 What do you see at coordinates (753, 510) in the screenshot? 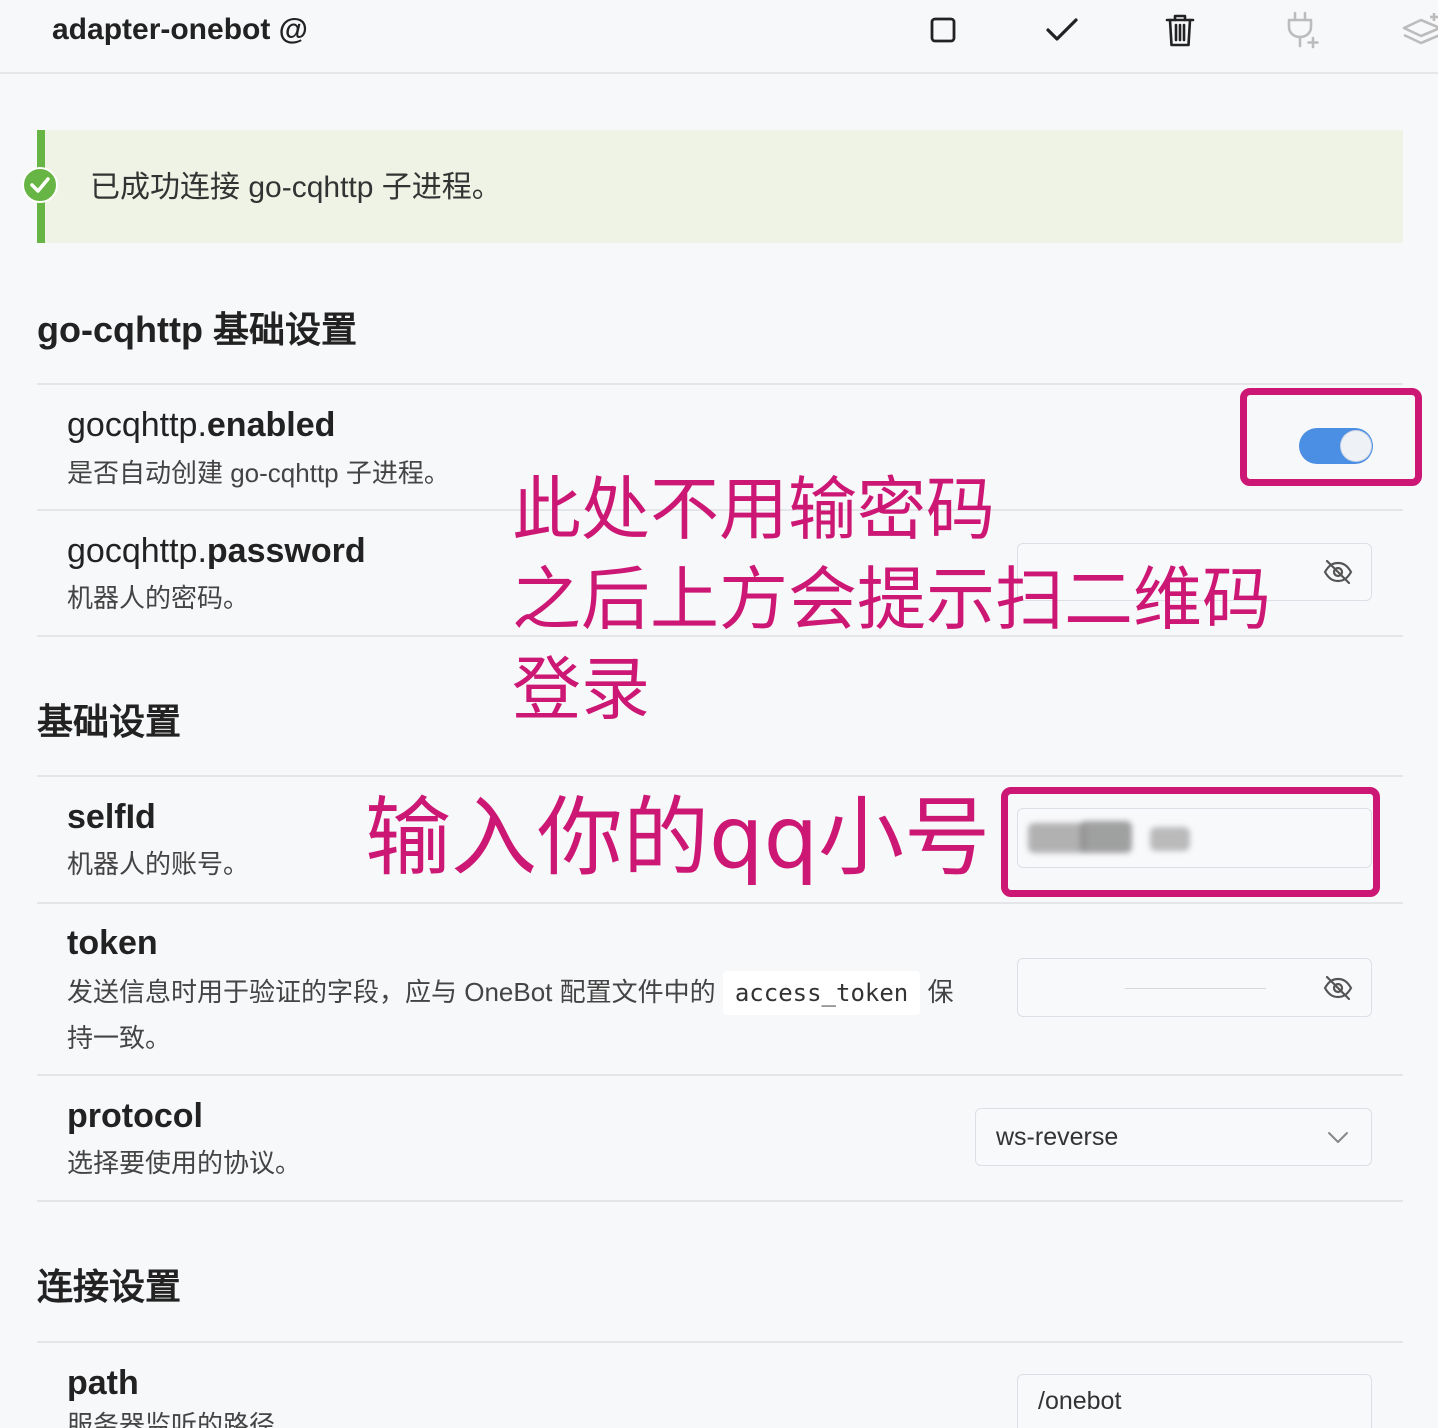
I see `annotation-line: 此处不用输密码` at bounding box center [753, 510].